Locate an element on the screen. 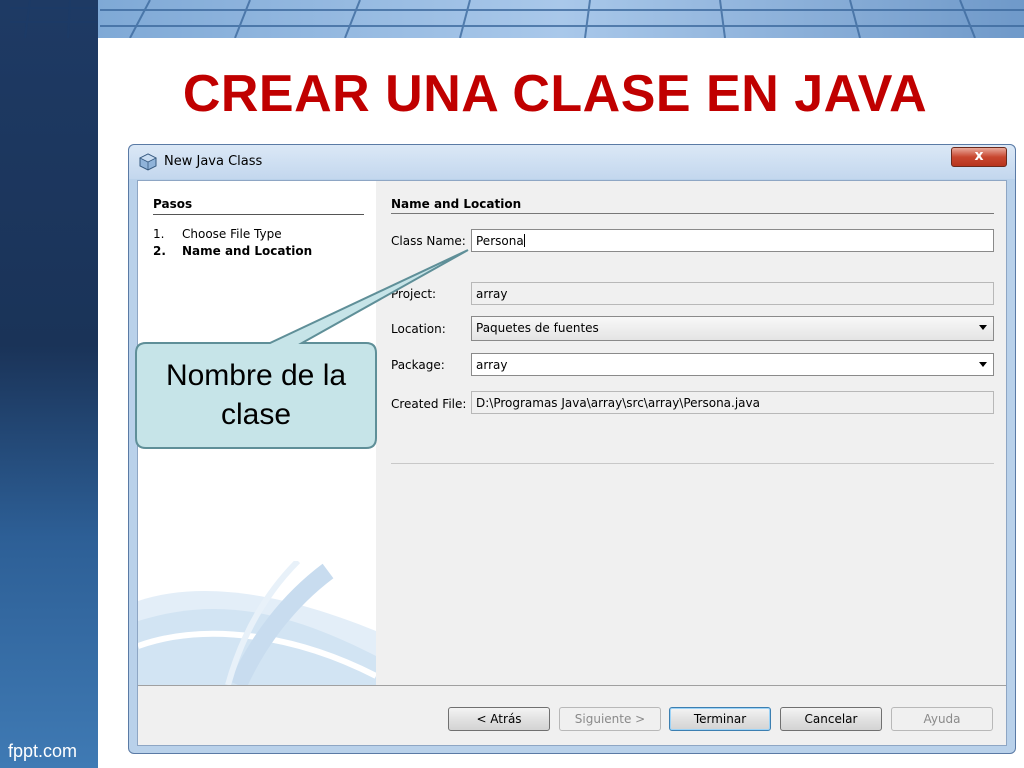  location-value: Paquetes de fuentes is located at coordinates (537, 328).